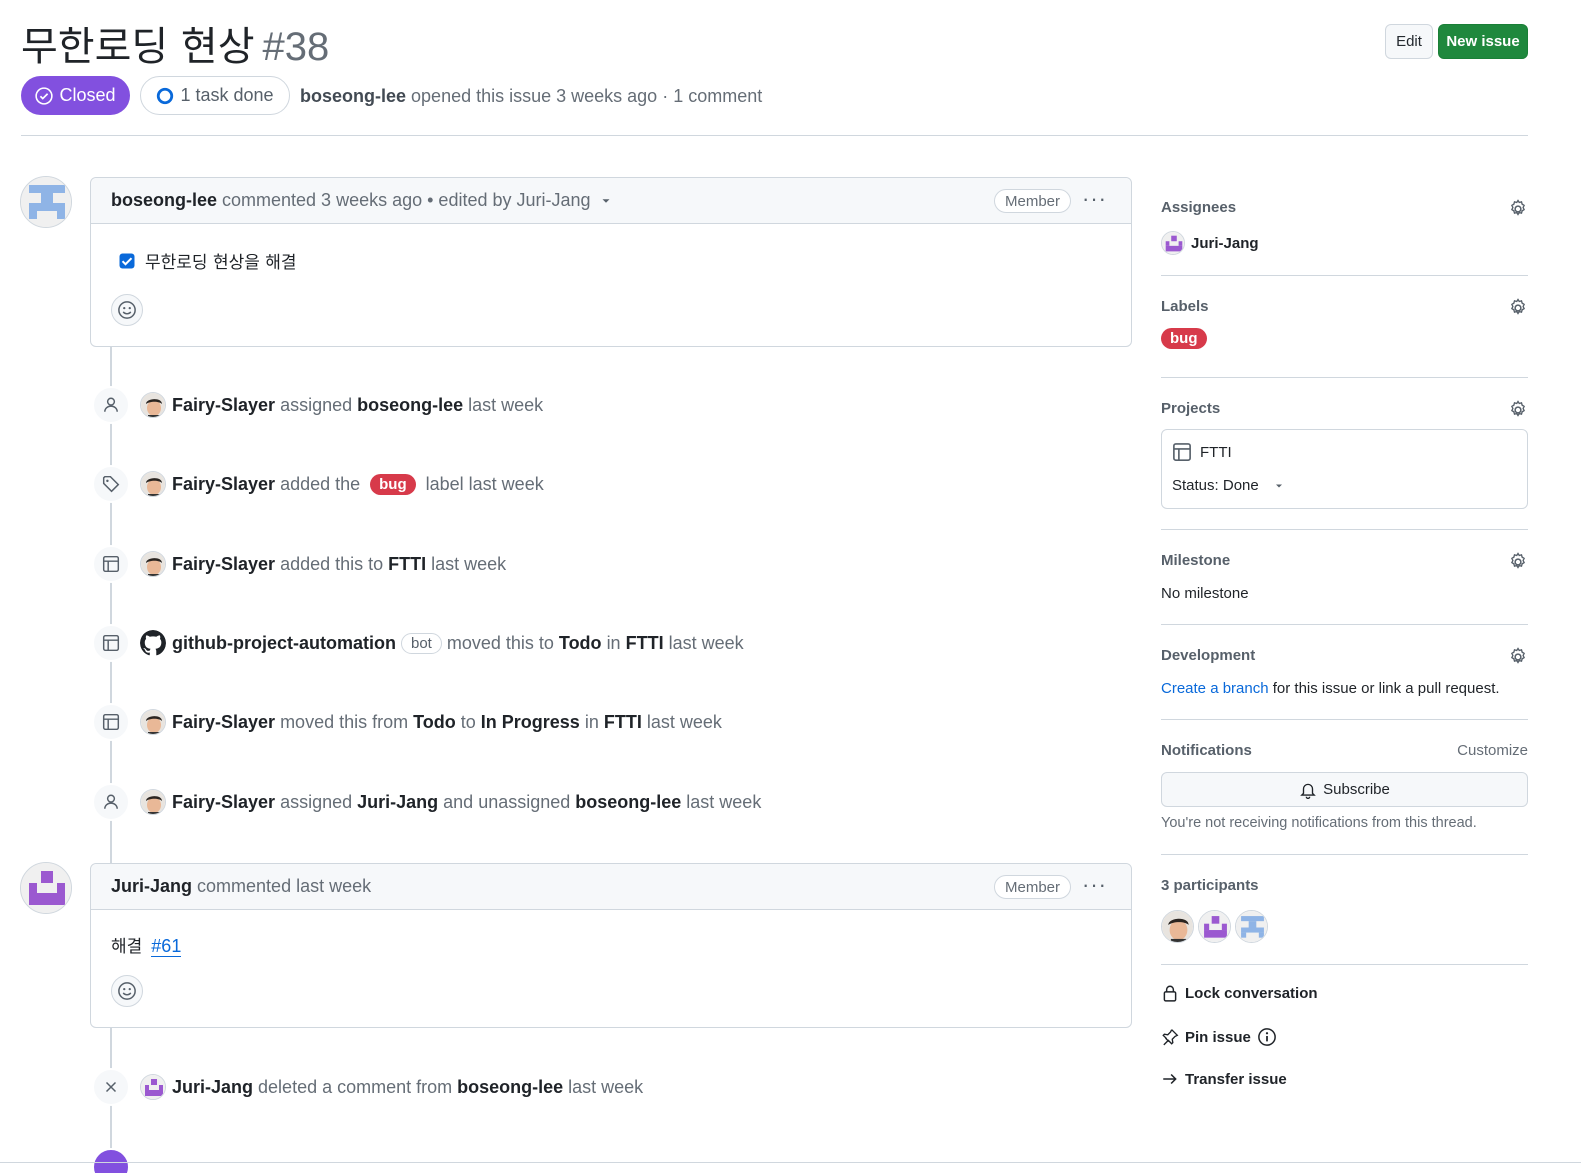 The height and width of the screenshot is (1173, 1581). Describe the element at coordinates (153, 643) in the screenshot. I see `github-logo-icon` at that location.